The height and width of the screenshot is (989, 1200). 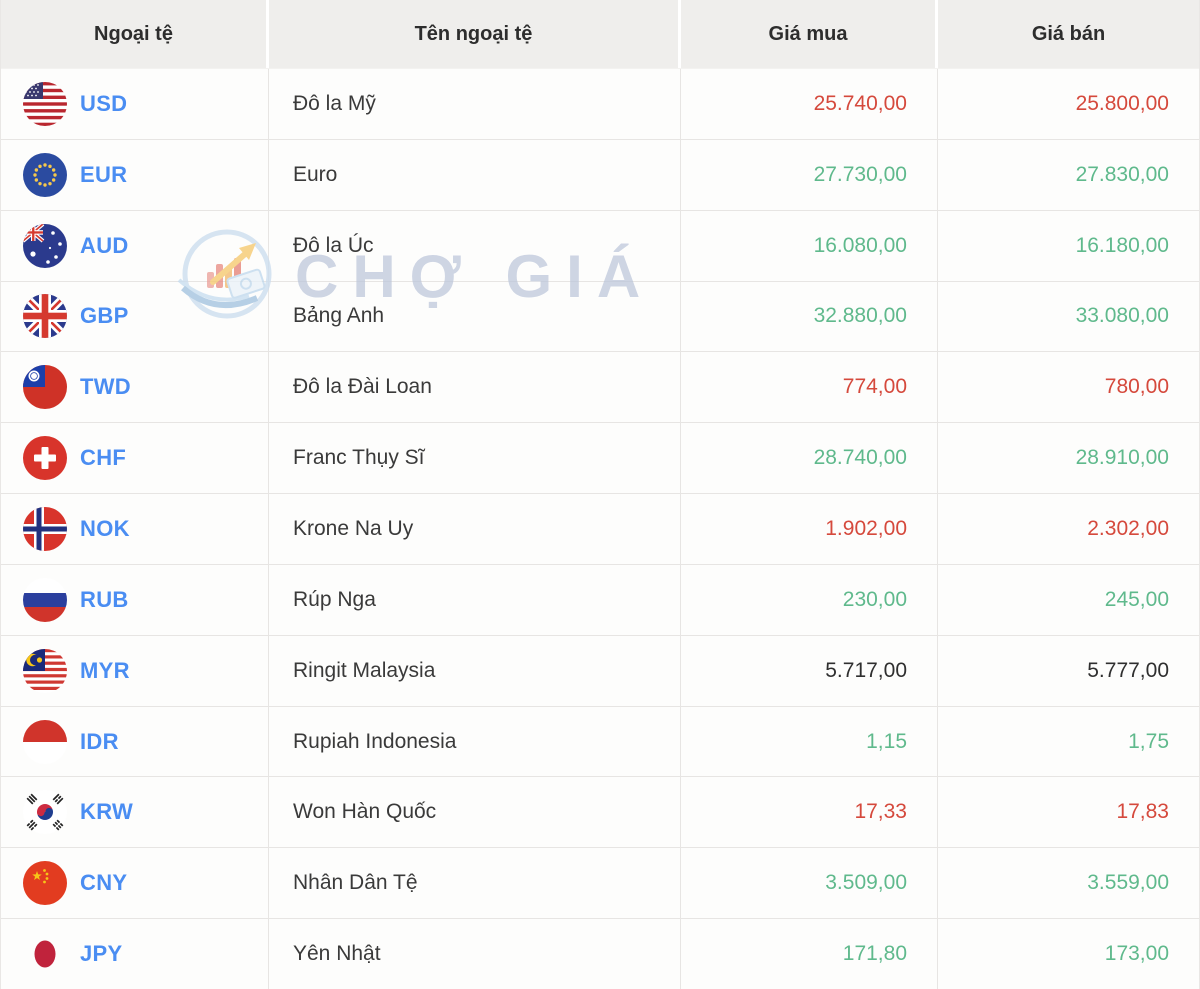 What do you see at coordinates (135, 174) in the screenshot?
I see `currency-cell: EUR` at bounding box center [135, 174].